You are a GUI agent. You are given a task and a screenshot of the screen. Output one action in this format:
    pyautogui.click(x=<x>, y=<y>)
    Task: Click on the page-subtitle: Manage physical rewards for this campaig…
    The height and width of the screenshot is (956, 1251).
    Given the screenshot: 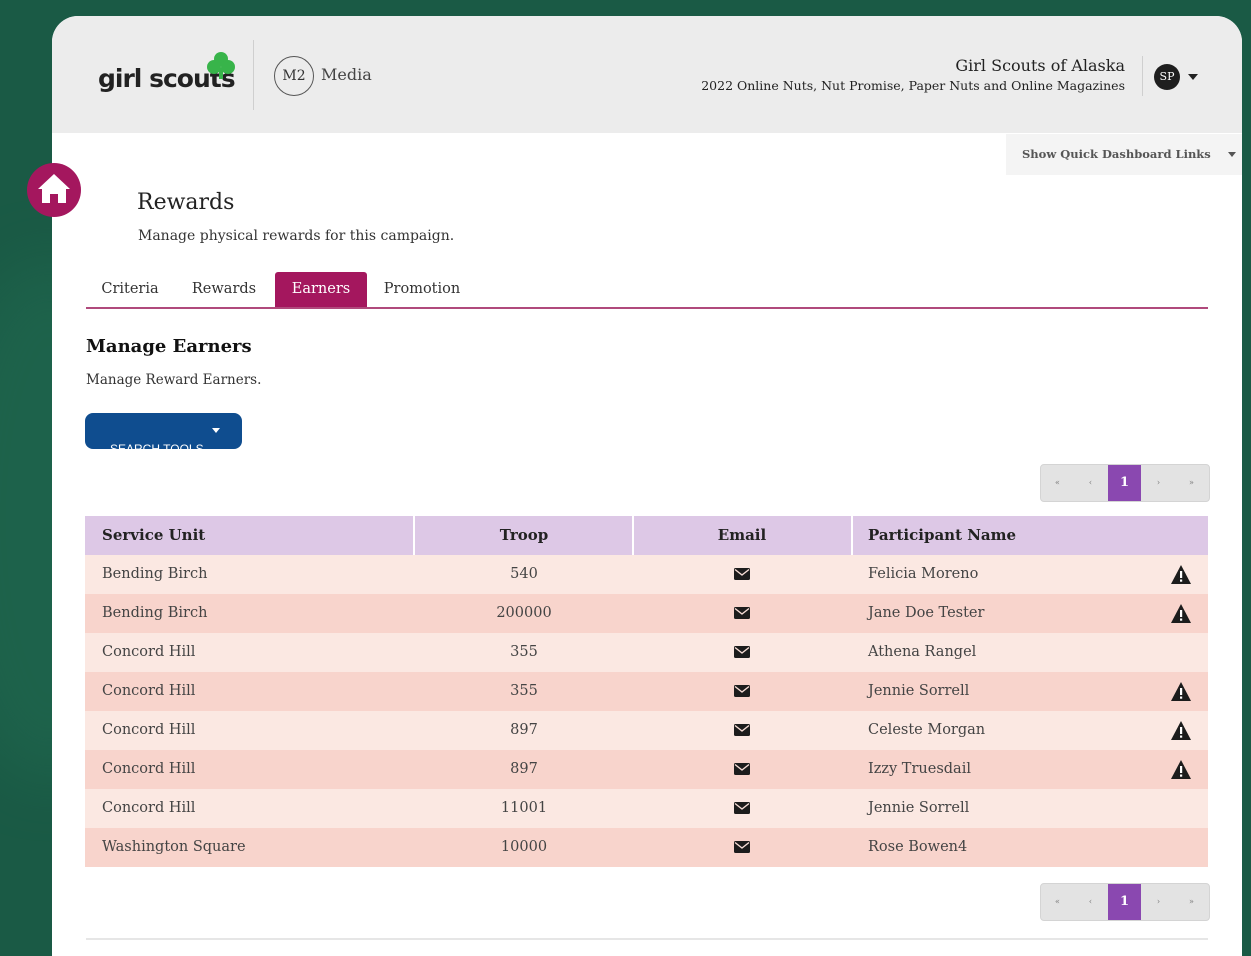 What is the action you would take?
    pyautogui.click(x=296, y=236)
    